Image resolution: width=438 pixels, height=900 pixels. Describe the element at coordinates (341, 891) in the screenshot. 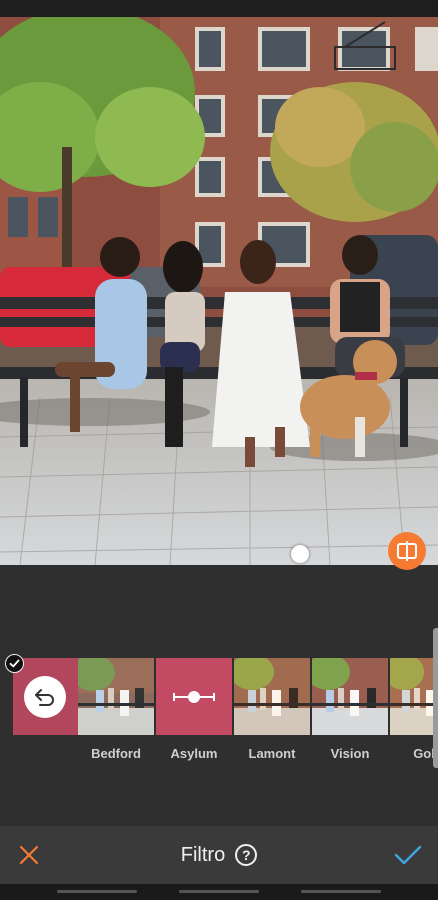

I see `nav-pill-right` at that location.